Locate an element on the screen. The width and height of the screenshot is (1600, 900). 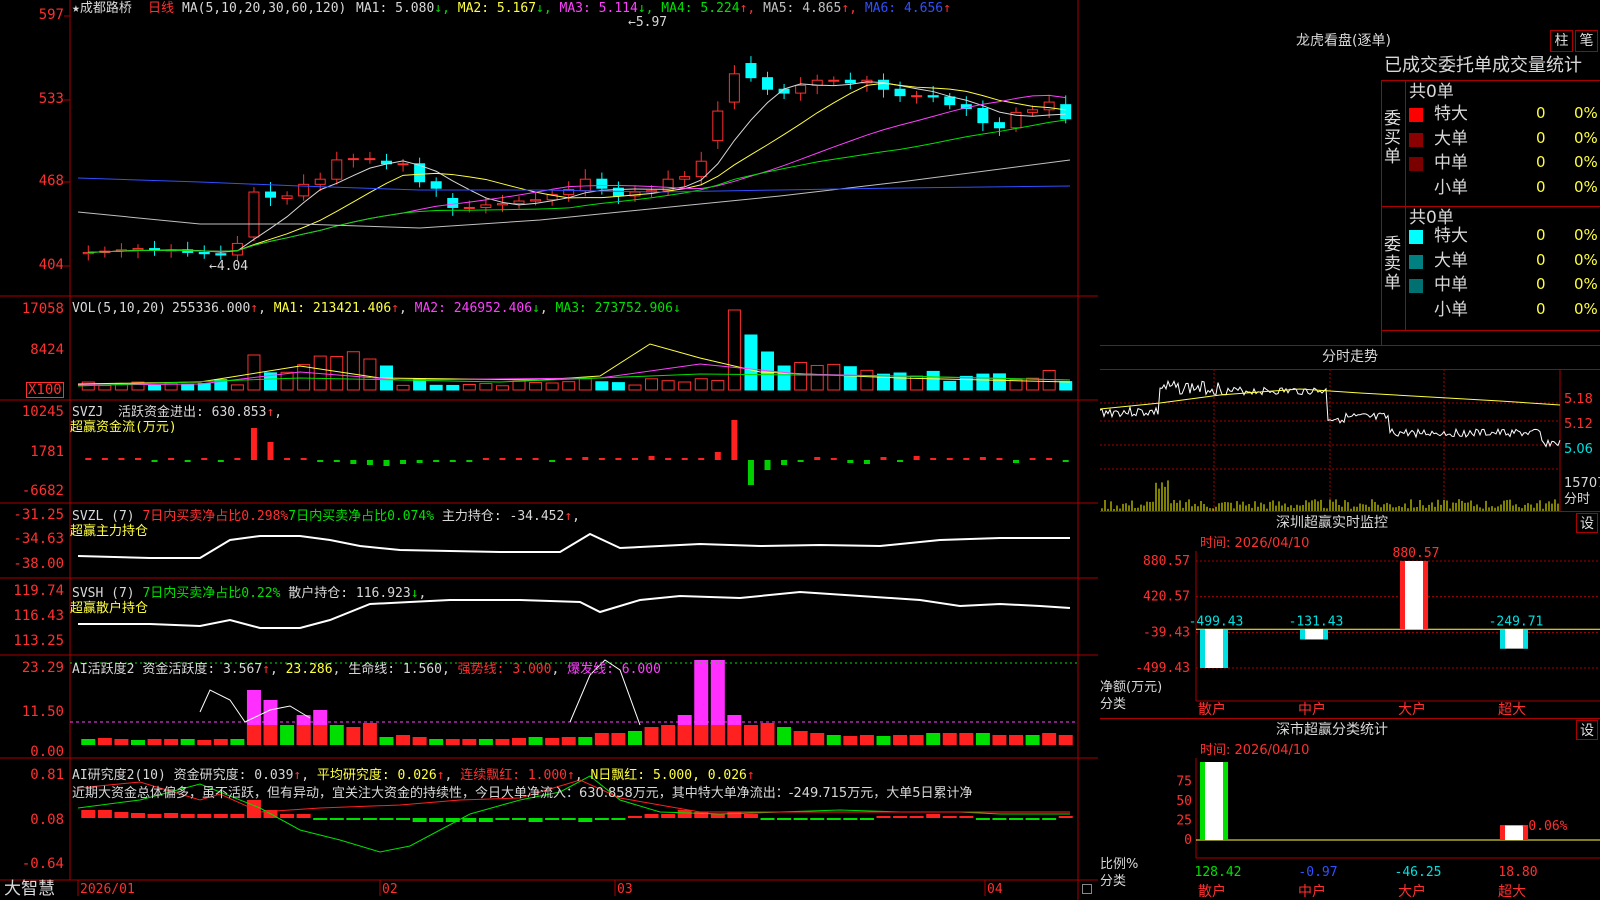
axis-label-svzj1: 1781 is located at coordinates (47, 452).